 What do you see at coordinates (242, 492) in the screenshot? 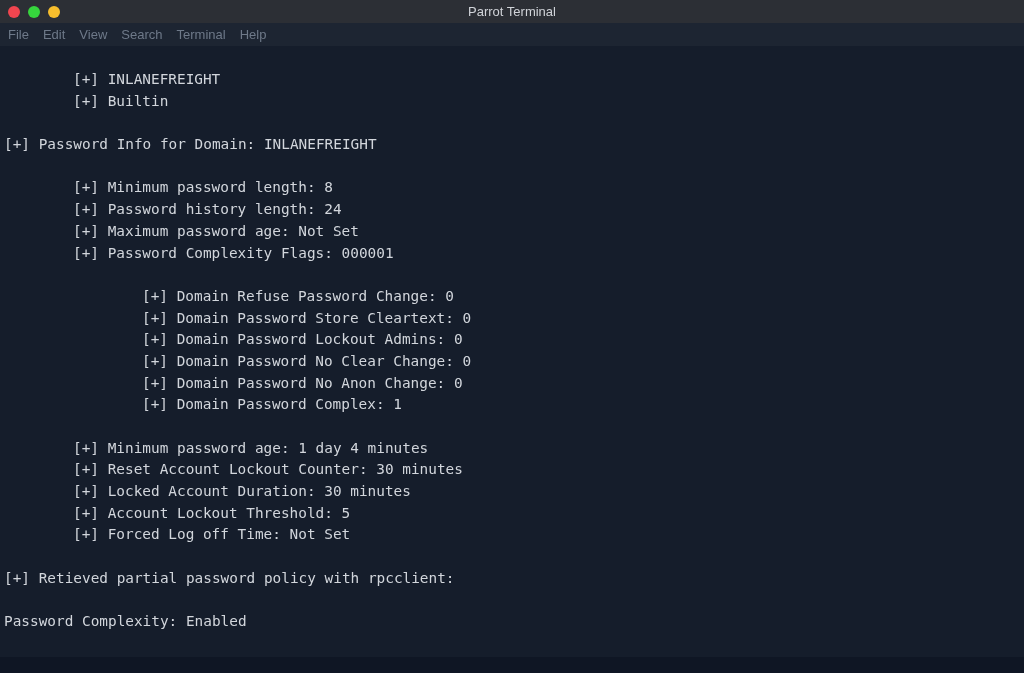
I see `terminal-line: [+] Locked Account Duration: 30 minutes` at bounding box center [242, 492].